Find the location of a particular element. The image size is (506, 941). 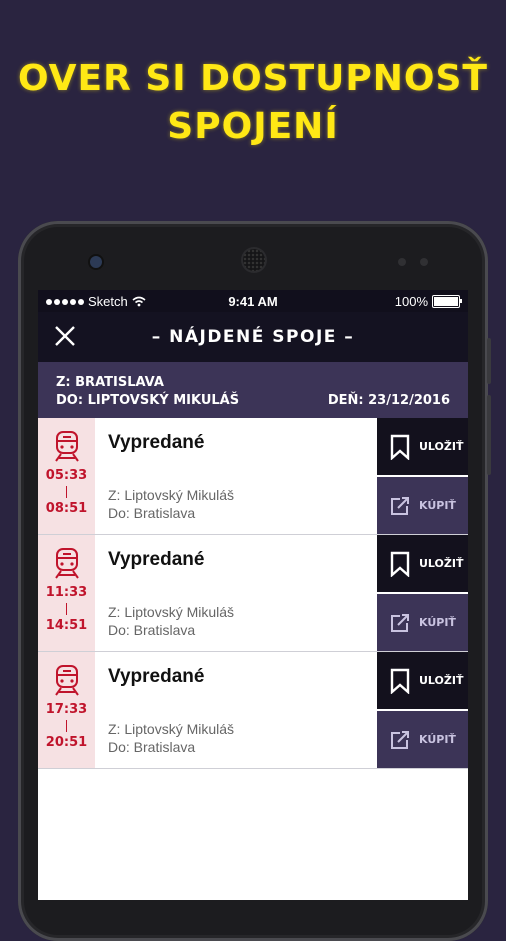

time-column: 17:33 20:51 is located at coordinates (66, 710).